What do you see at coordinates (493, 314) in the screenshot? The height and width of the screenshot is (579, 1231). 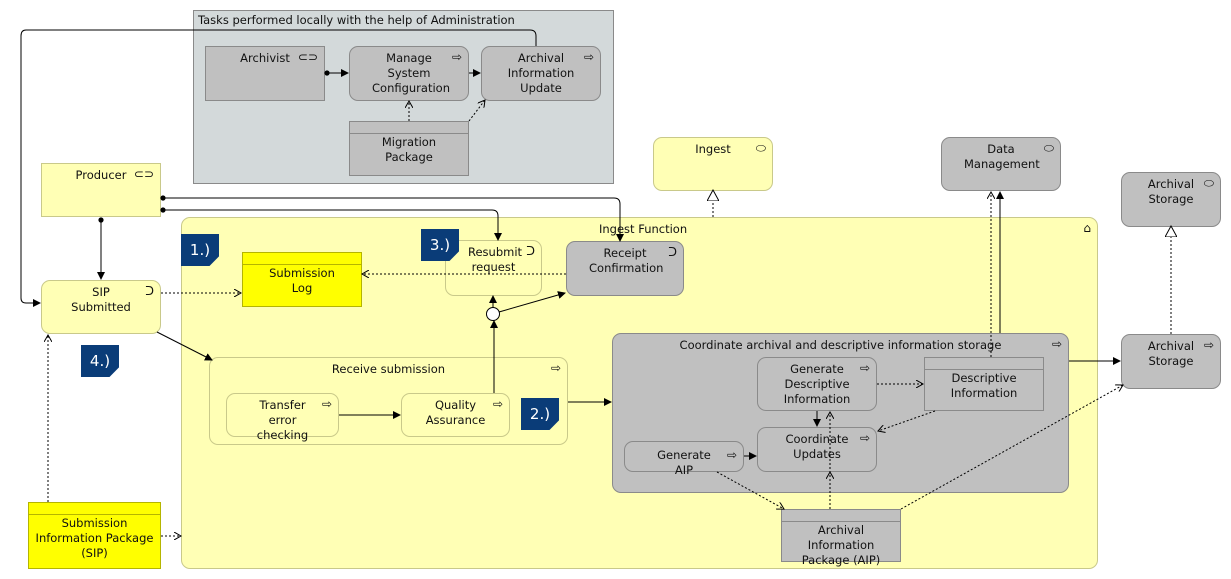 I see `or-junction` at bounding box center [493, 314].